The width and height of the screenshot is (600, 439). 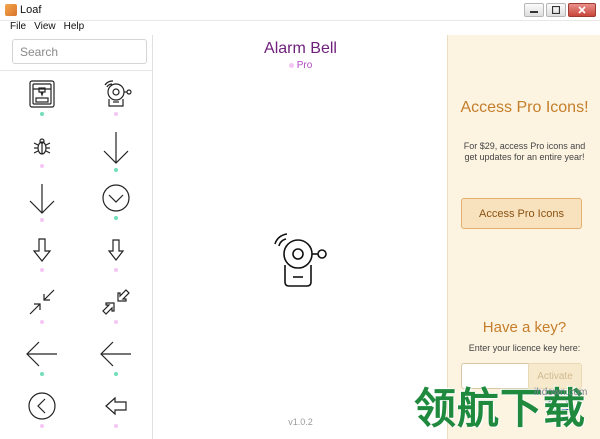 What do you see at coordinates (116, 148) in the screenshot?
I see `arrow-down-icon` at bounding box center [116, 148].